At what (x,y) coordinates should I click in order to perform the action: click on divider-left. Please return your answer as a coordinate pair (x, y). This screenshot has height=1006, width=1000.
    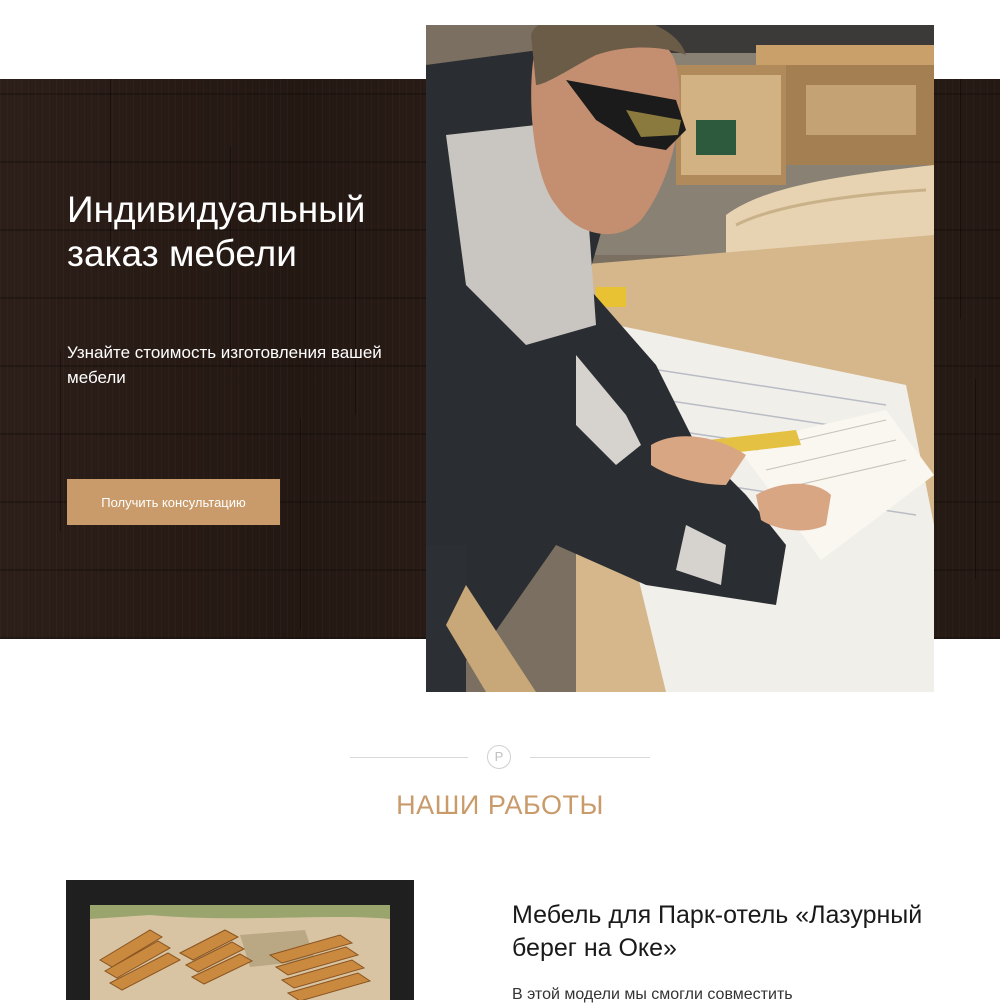
    Looking at the image, I should click on (409, 757).